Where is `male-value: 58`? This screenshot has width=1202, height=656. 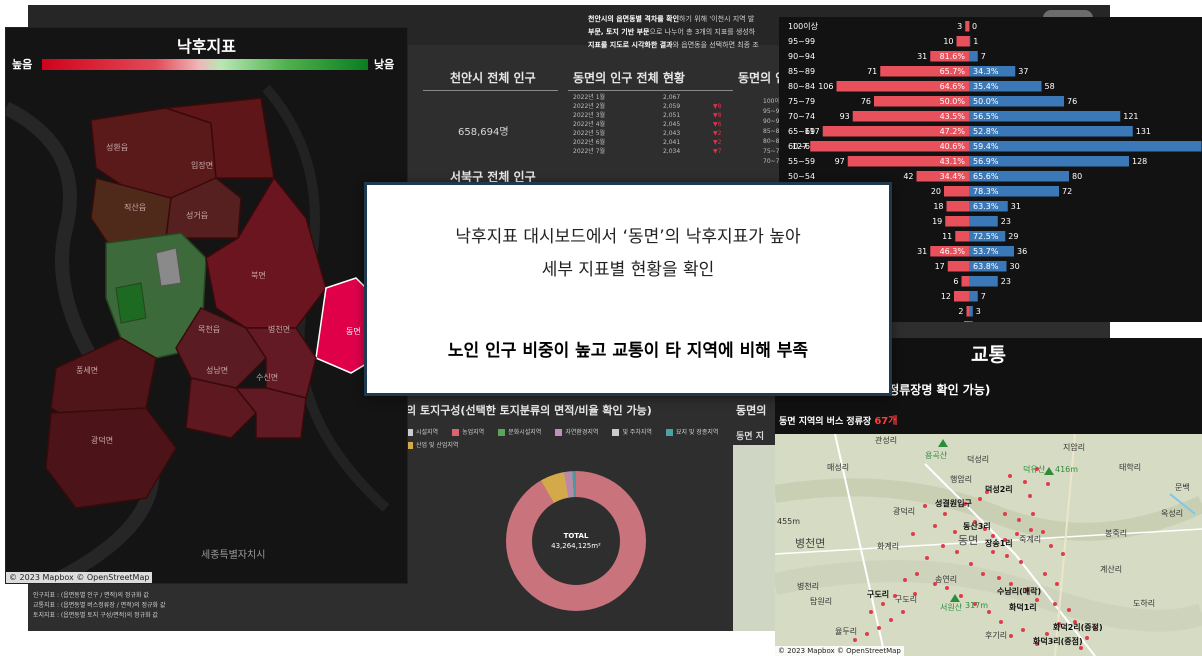
male-value: 58 is located at coordinates (1050, 86).